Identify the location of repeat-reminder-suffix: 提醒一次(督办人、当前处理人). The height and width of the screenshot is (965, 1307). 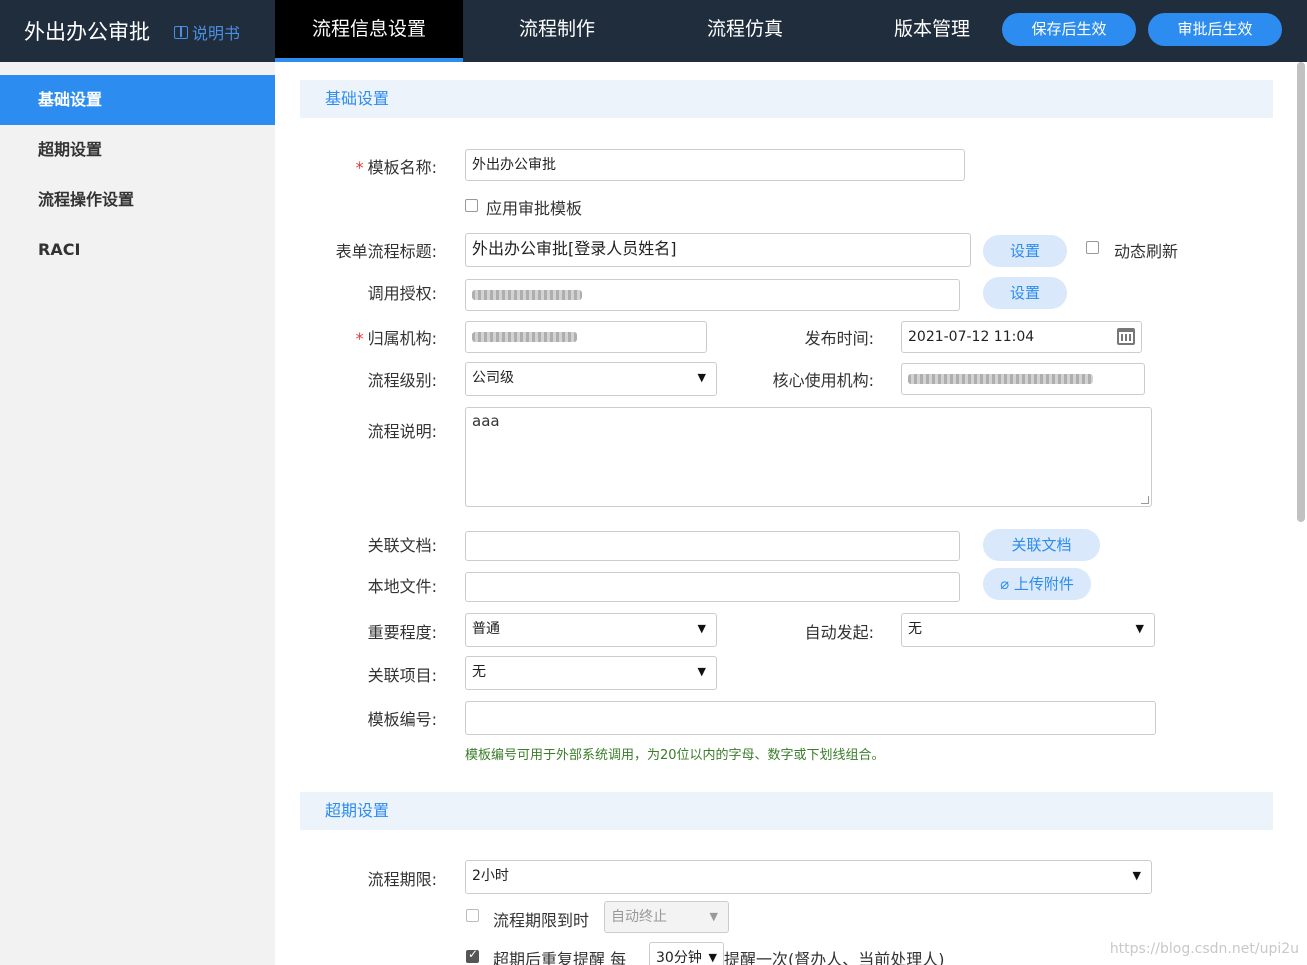
(834, 957).